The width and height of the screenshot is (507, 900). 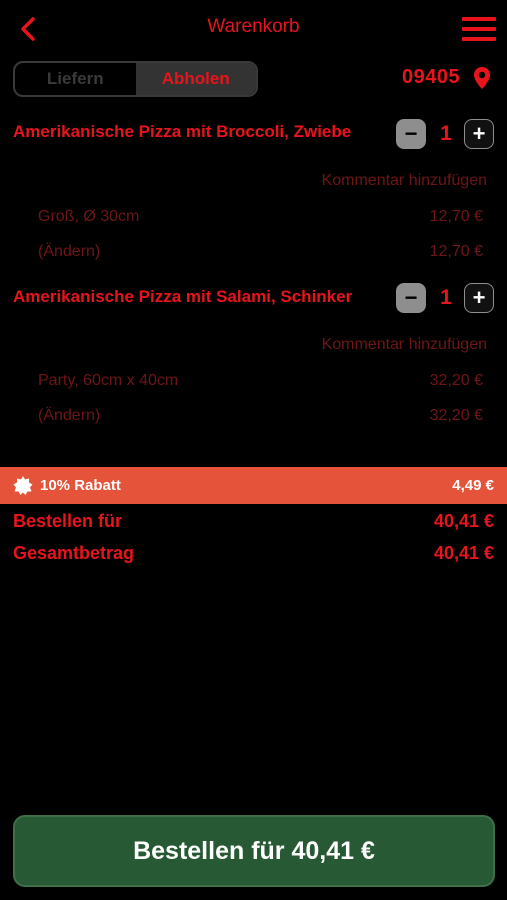 I want to click on item-size-price: 32,20 €, so click(x=456, y=380).